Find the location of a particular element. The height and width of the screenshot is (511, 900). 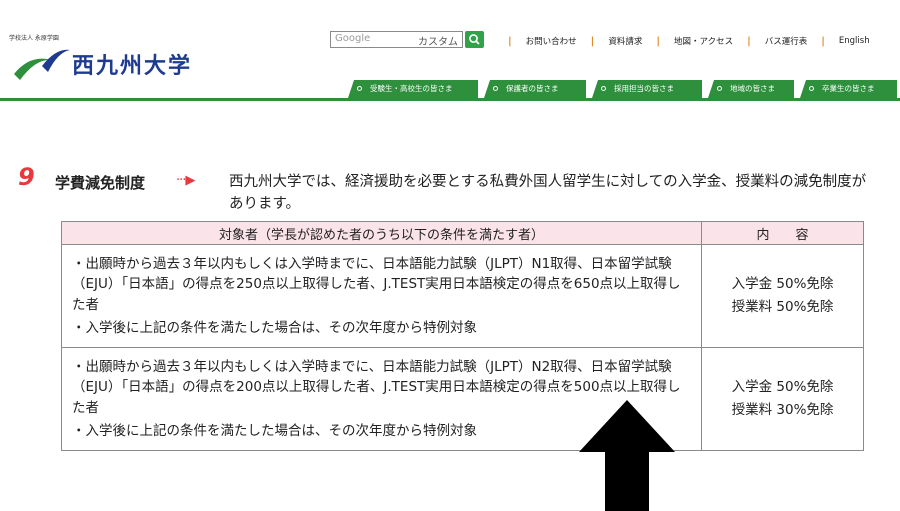

tab-alumni: 卒業生の皆さま is located at coordinates (848, 89).